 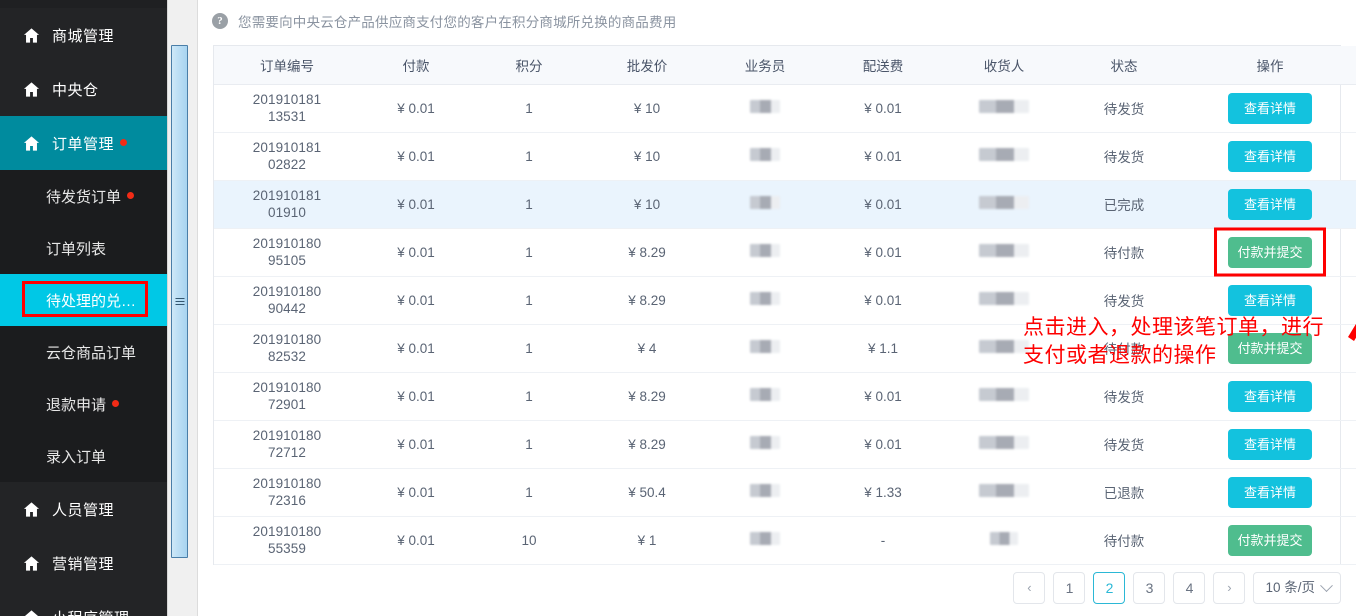 I want to click on table-row: 20191018072316 ¥ 0.01 1 ¥ 50.4 ¥ 1.33 已退款 查看详情, so click(x=785, y=492).